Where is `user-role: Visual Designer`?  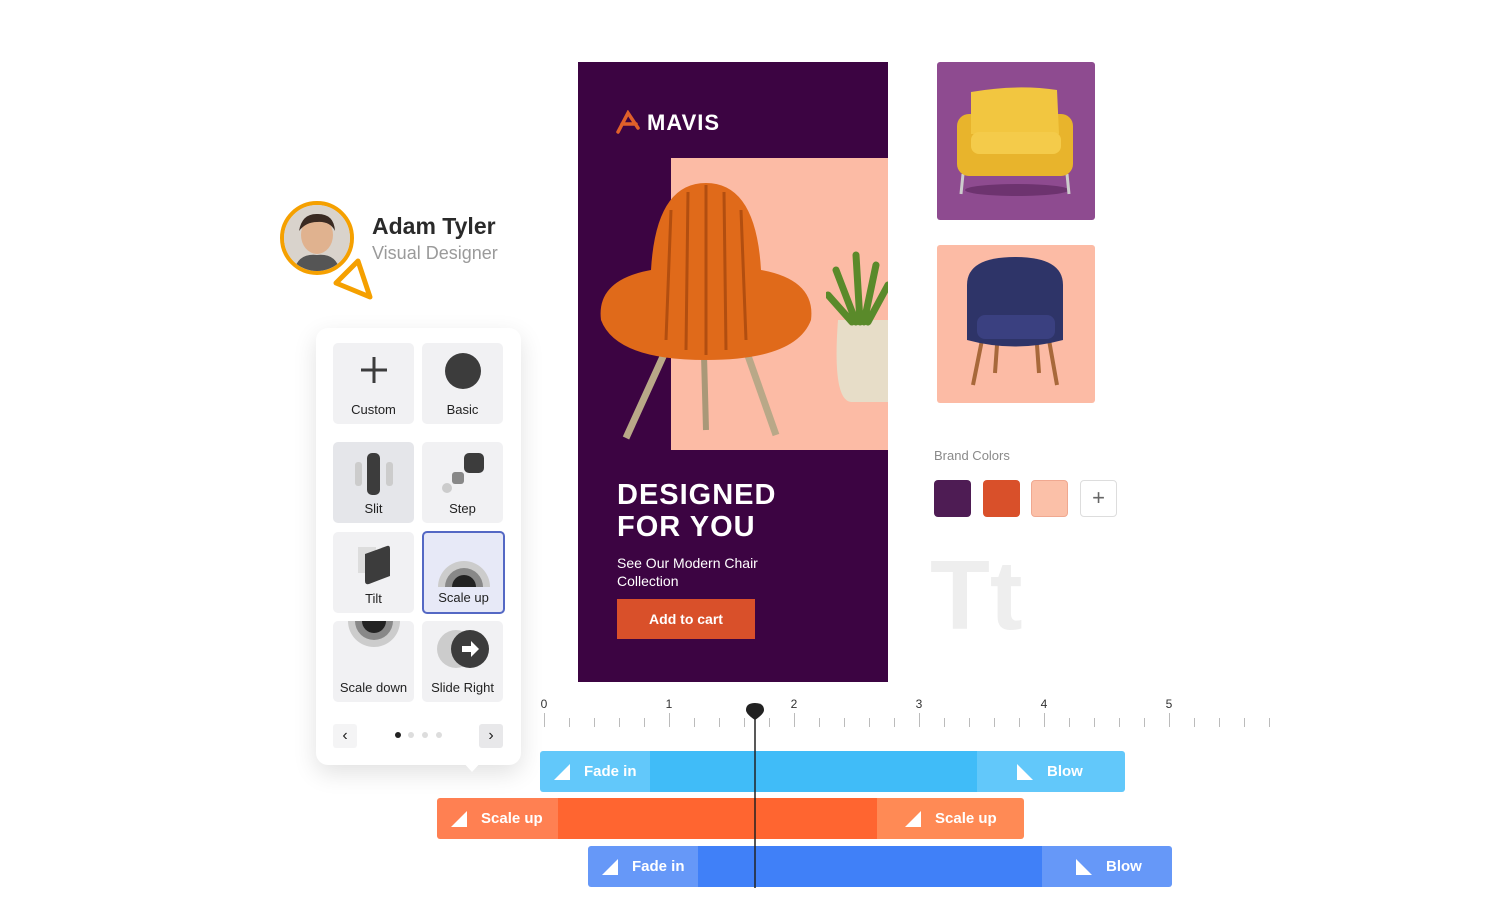
user-role: Visual Designer is located at coordinates (435, 253).